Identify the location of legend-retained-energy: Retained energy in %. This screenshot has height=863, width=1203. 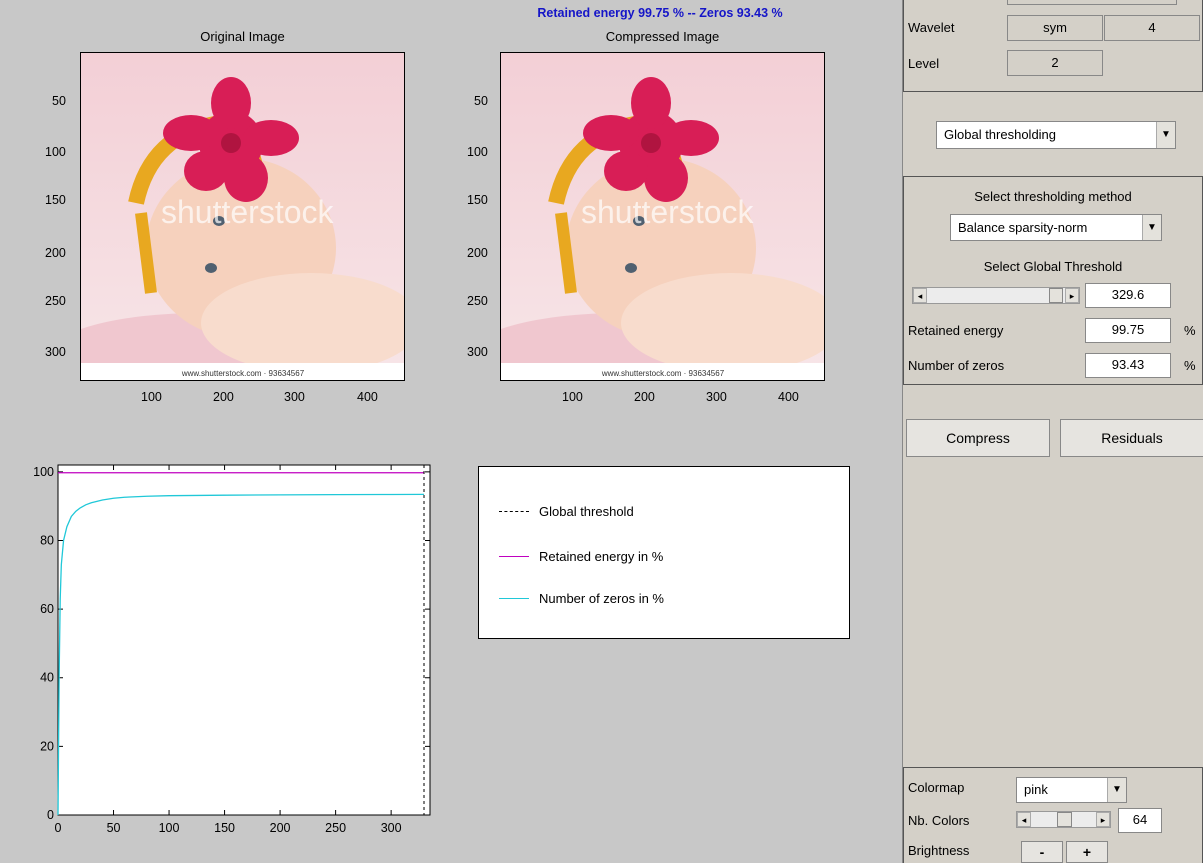
(581, 556).